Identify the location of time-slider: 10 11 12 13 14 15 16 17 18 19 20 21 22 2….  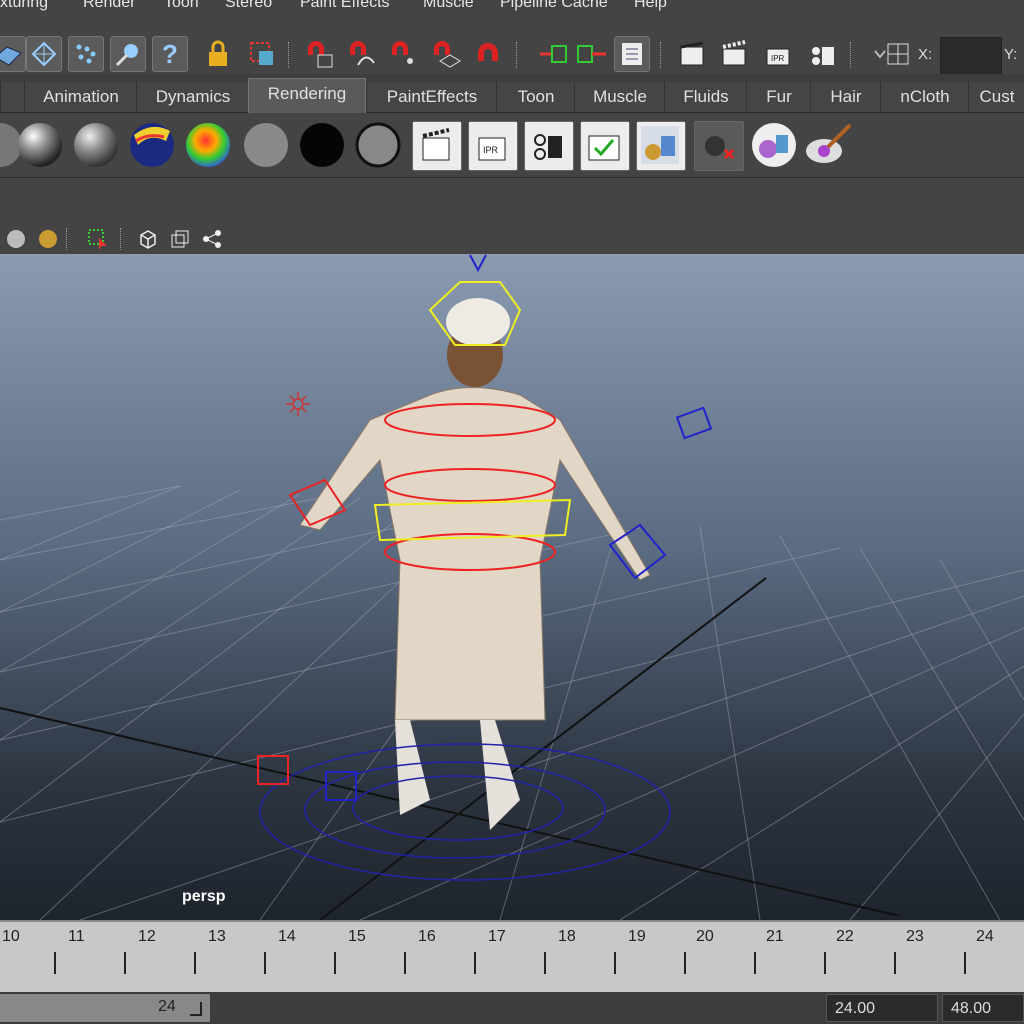
(512, 957).